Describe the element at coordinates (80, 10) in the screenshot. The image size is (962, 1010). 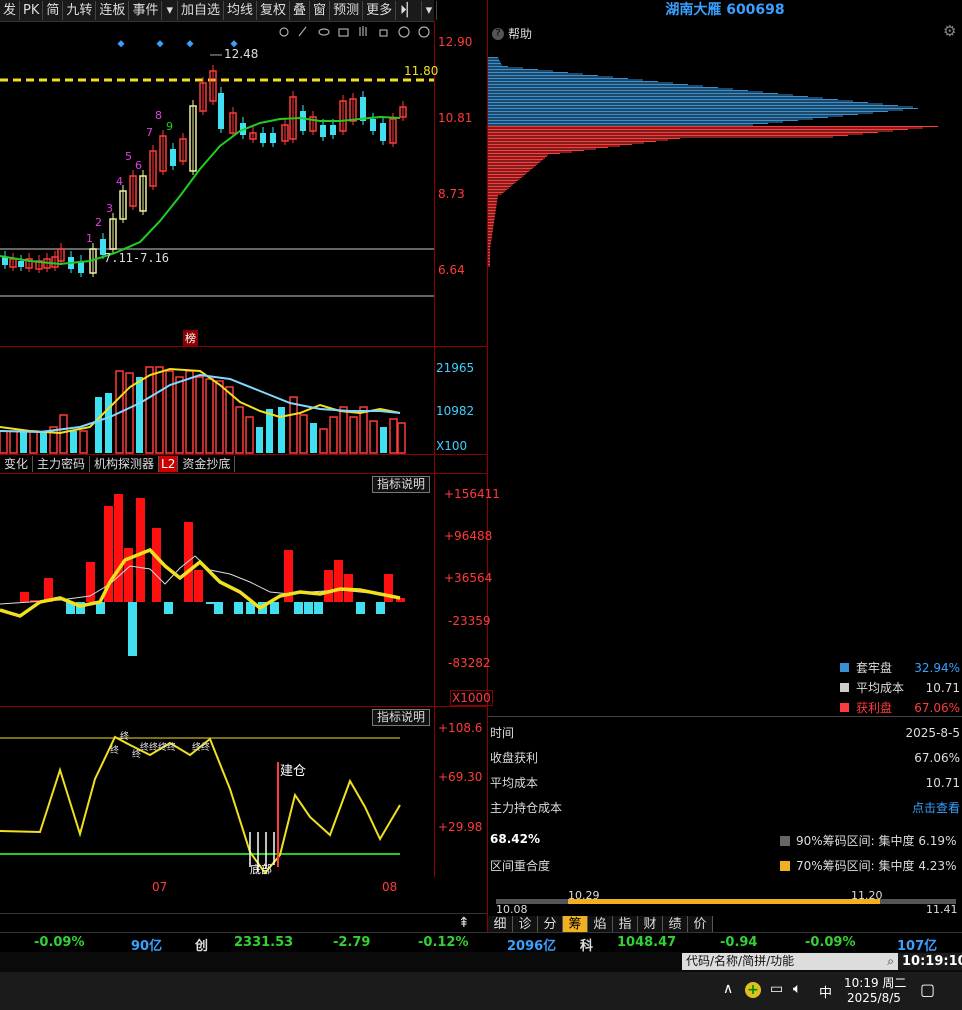
I see `tb-jiuzhuan: 九转` at that location.